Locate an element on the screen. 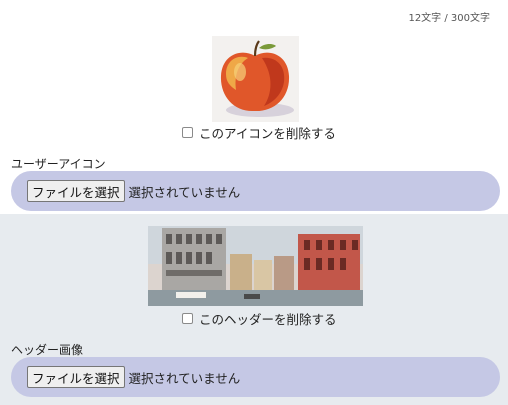 This screenshot has width=508, height=405. header-image-file-field: ファイルを選択 選択されていません is located at coordinates (255, 377).